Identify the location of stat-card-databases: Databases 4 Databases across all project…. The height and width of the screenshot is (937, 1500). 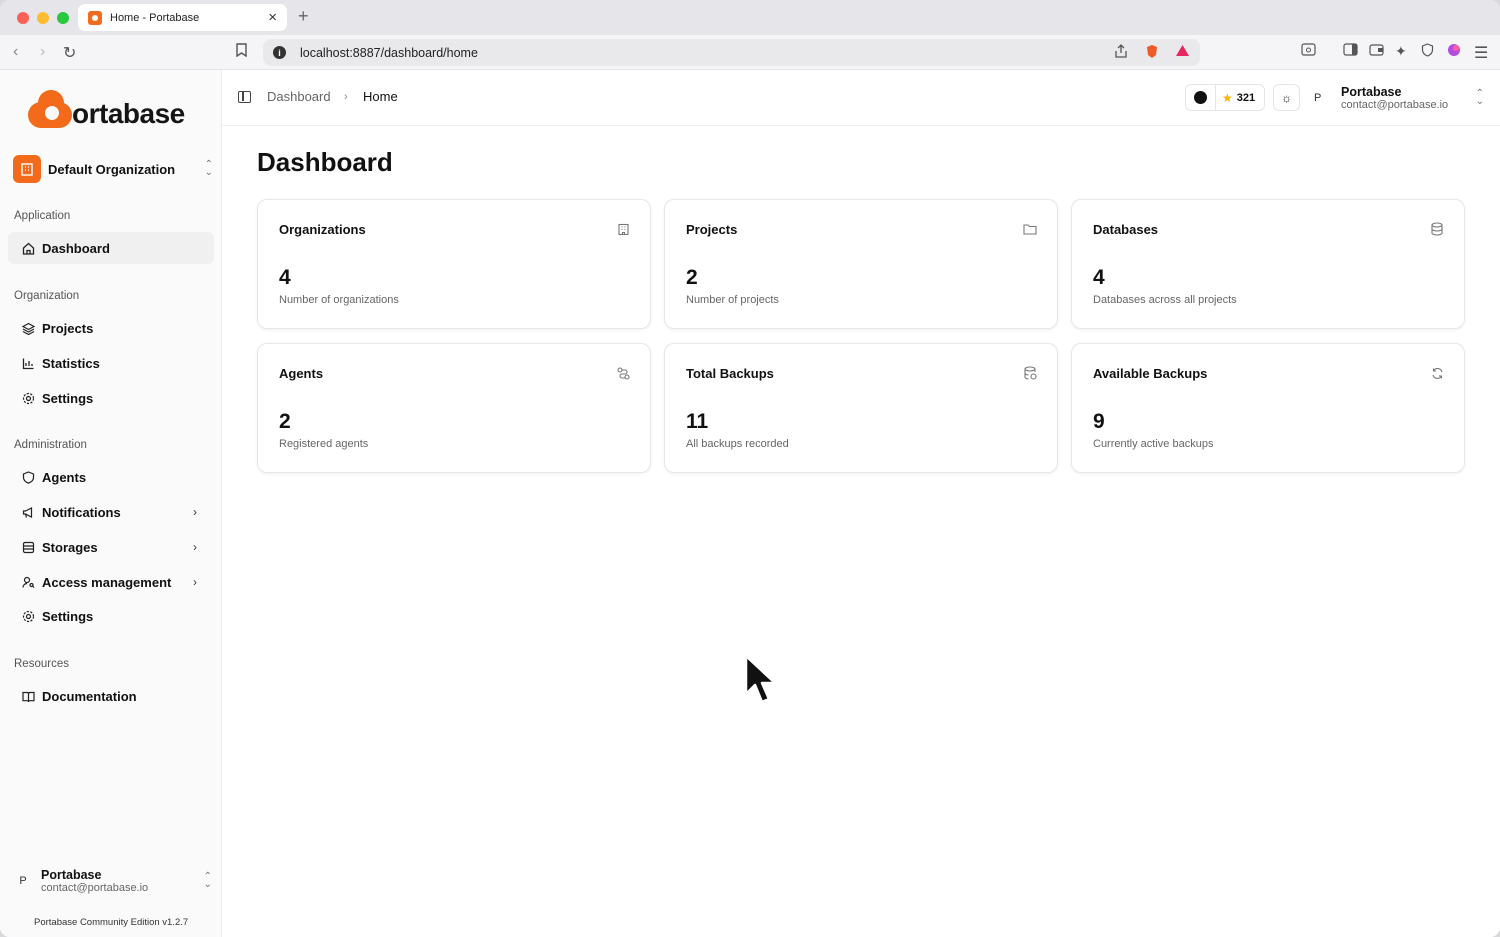
(1268, 264).